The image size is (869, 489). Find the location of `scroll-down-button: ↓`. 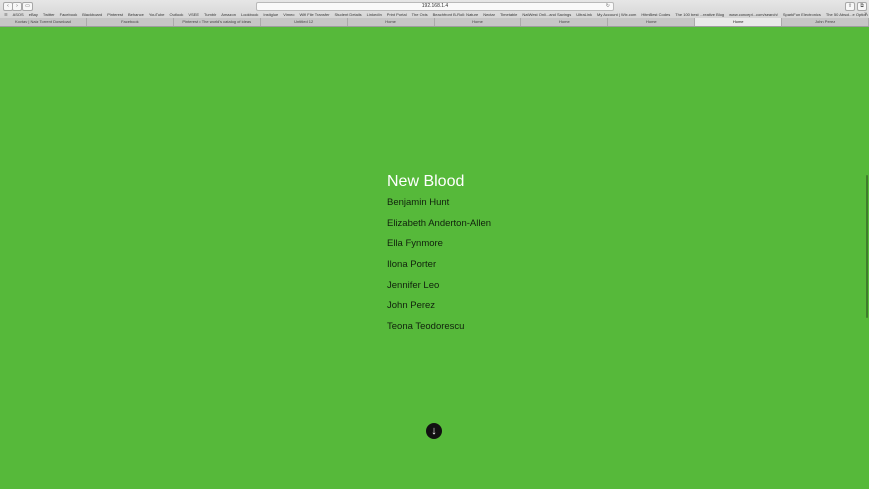

scroll-down-button: ↓ is located at coordinates (434, 431).